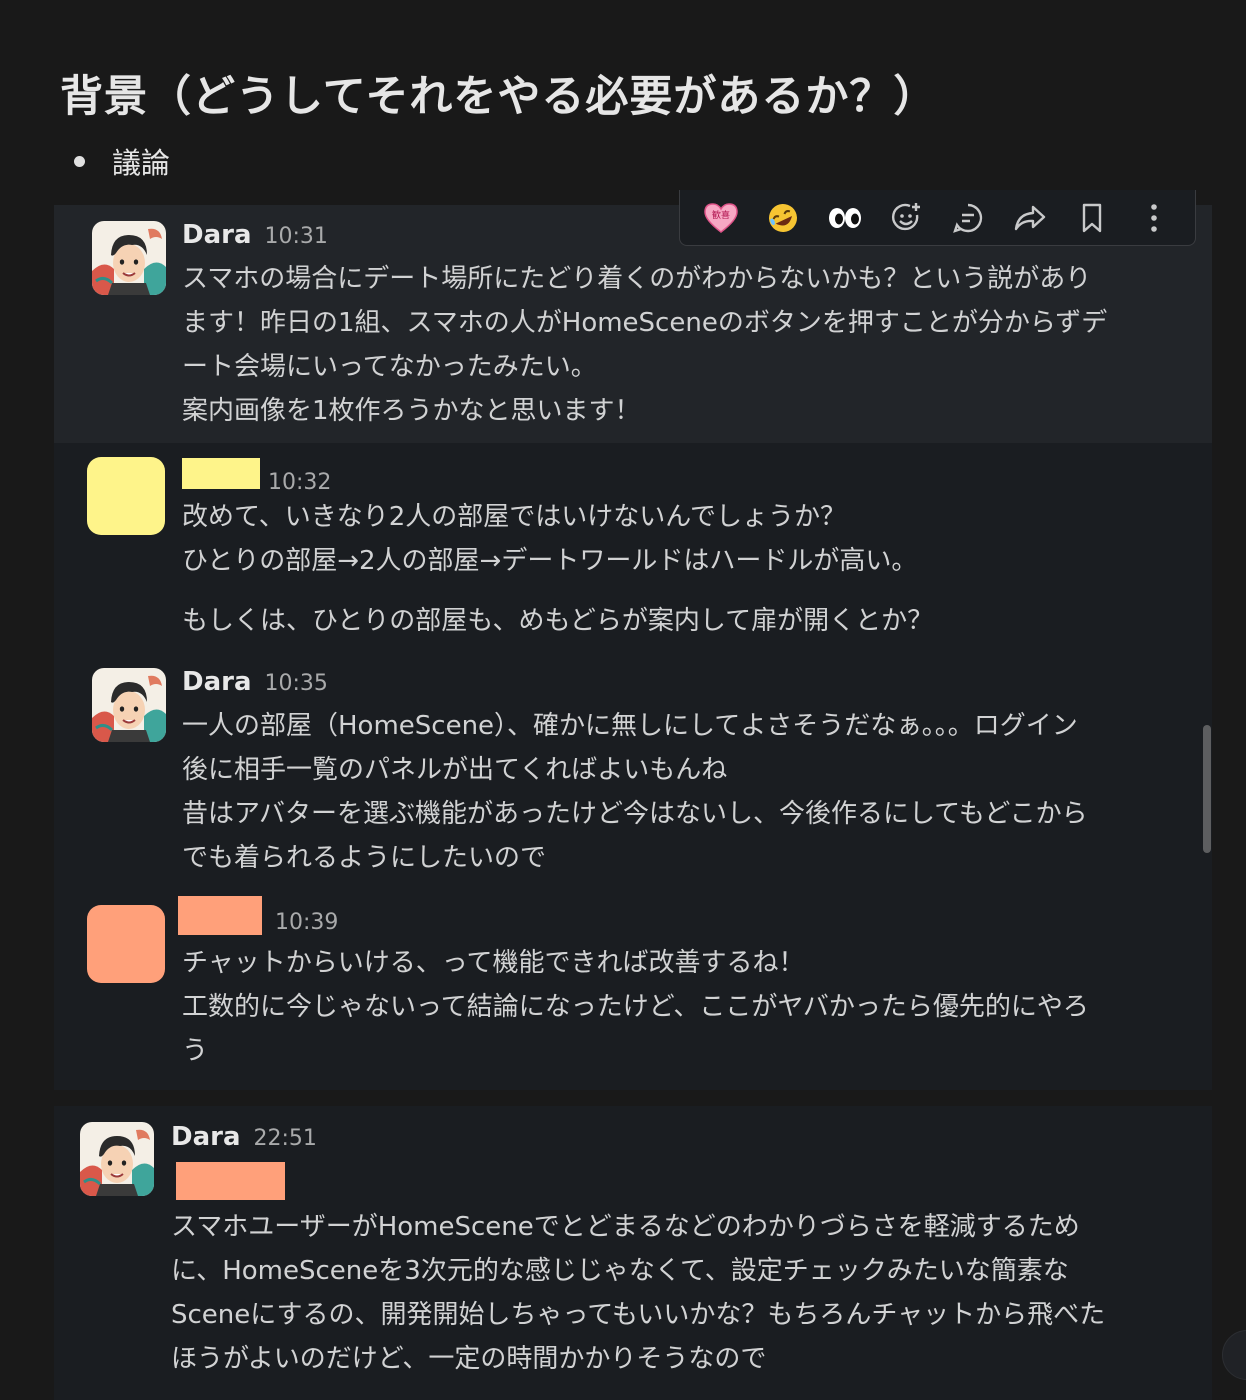 The width and height of the screenshot is (1246, 1400). What do you see at coordinates (306, 922) in the screenshot?
I see `timestamp: 10:39` at bounding box center [306, 922].